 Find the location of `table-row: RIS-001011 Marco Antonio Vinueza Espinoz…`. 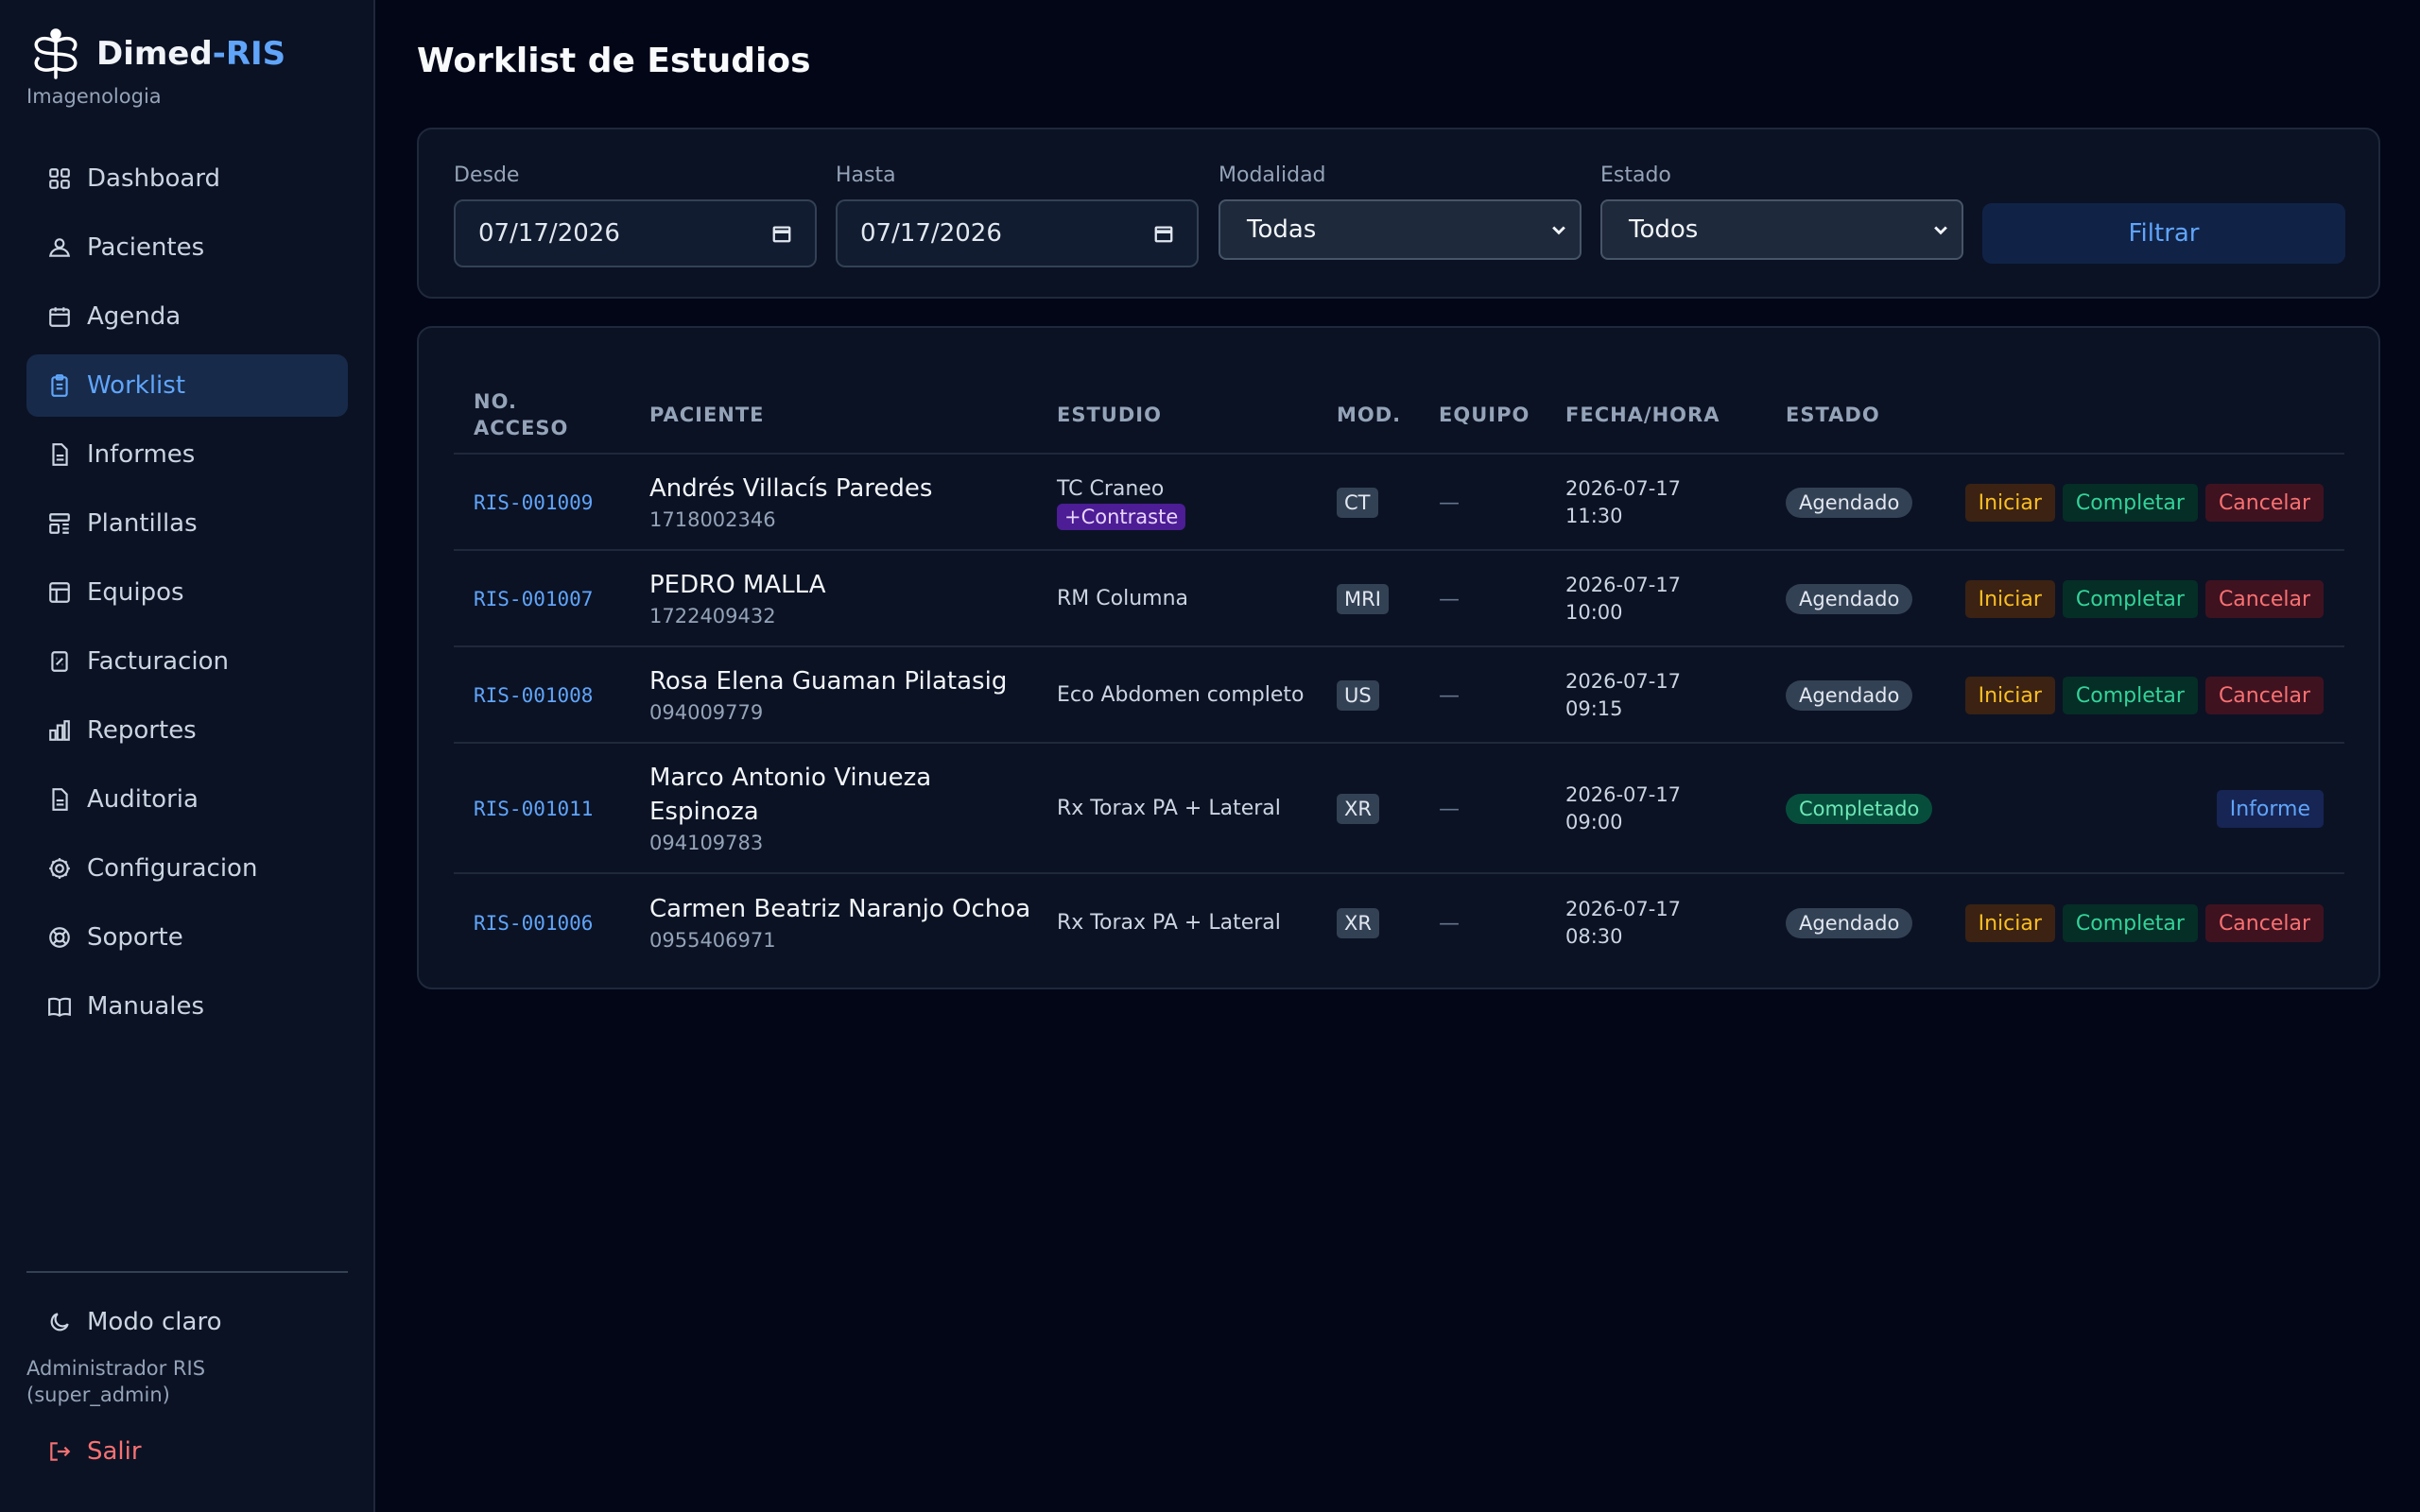

table-row: RIS-001011 Marco Antonio Vinueza Espinoz… is located at coordinates (1399, 810).